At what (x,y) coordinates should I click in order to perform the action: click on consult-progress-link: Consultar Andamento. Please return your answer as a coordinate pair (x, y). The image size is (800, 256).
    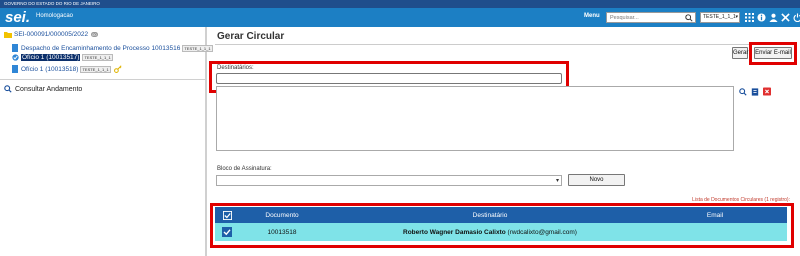
    Looking at the image, I should click on (43, 89).